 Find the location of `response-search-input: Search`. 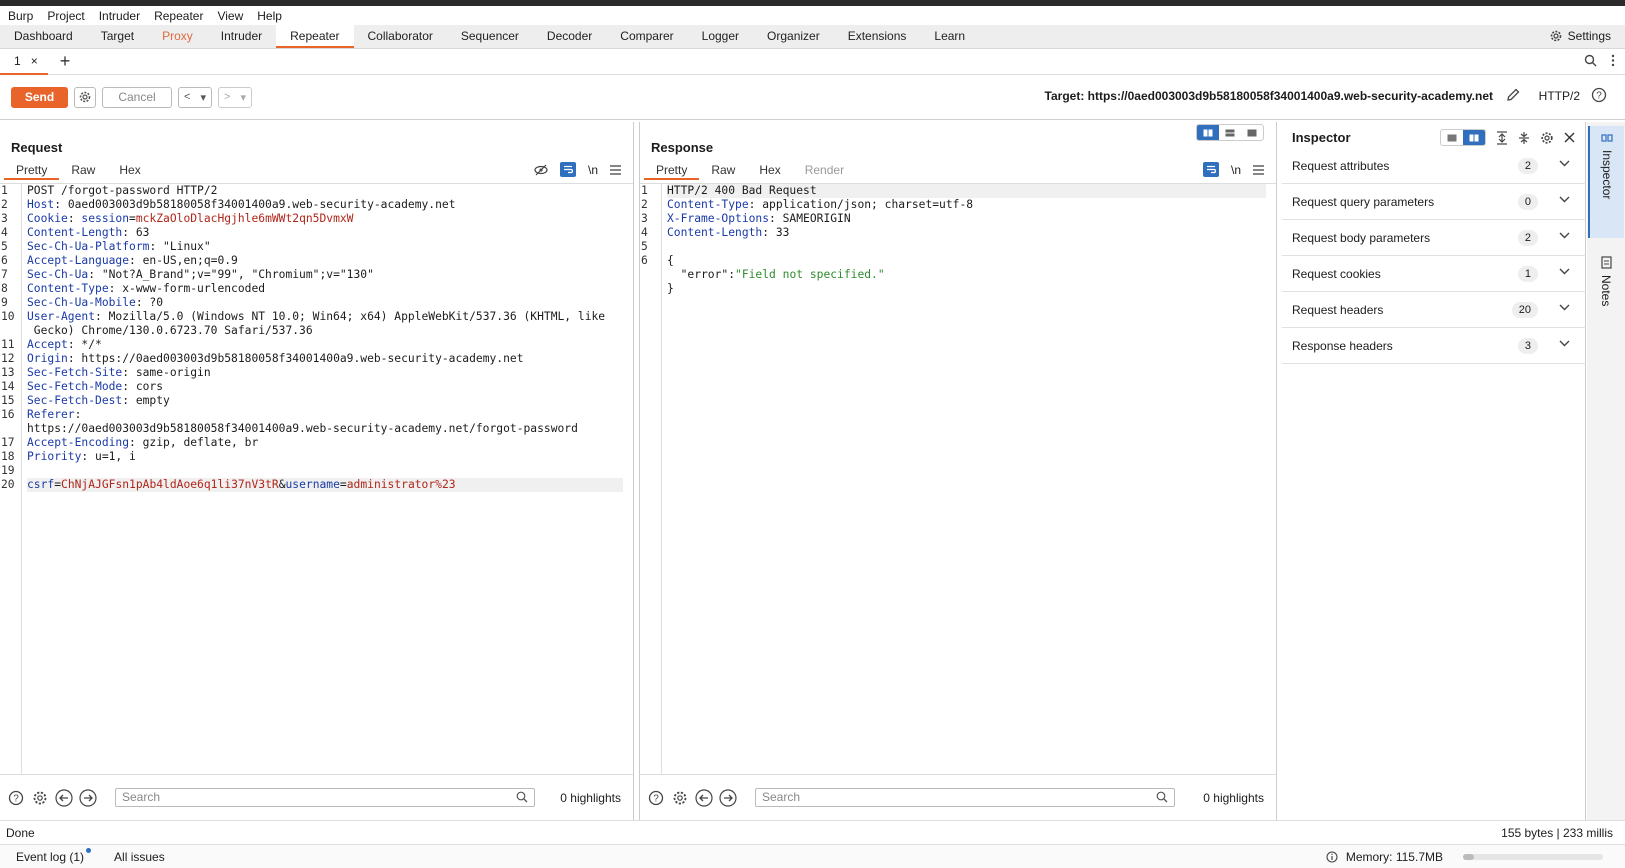

response-search-input: Search is located at coordinates (965, 797).